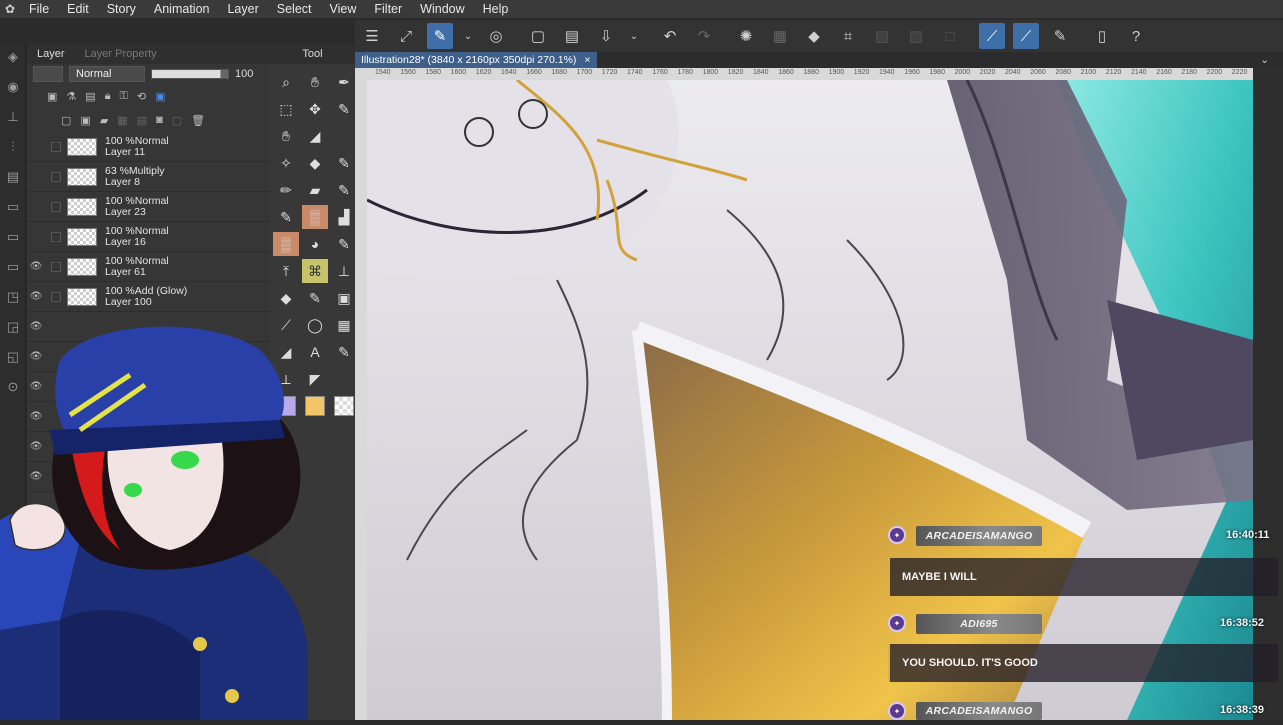 The width and height of the screenshot is (1283, 725). What do you see at coordinates (177, 120) in the screenshot?
I see `apply-mask-icon: ▢` at bounding box center [177, 120].